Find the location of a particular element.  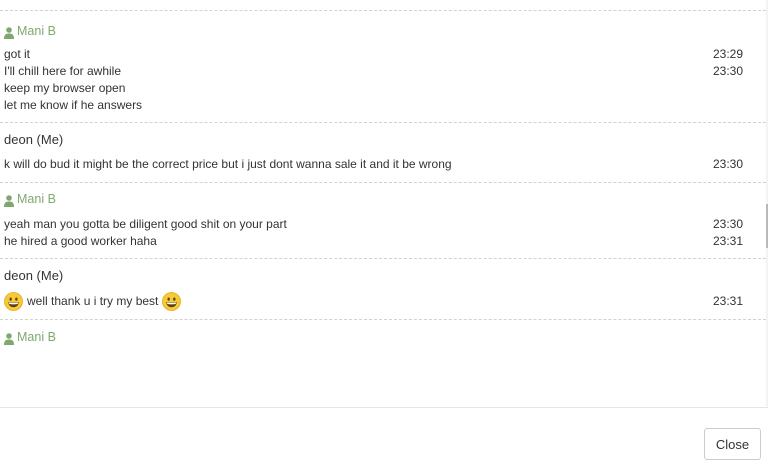

message-text: I'll chill here for awhile is located at coordinates (63, 71).